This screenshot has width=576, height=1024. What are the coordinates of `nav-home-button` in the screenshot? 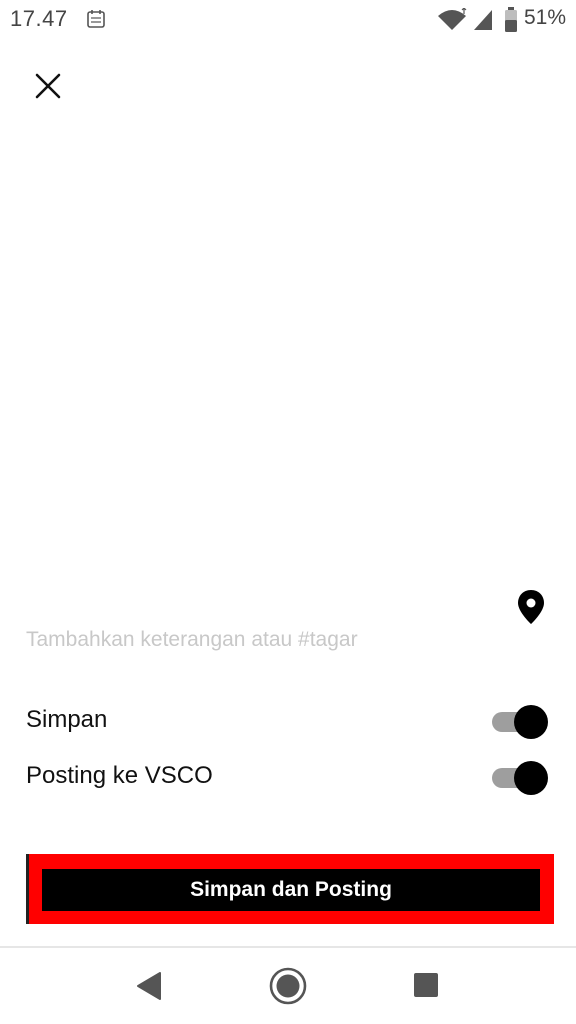 It's located at (288, 986).